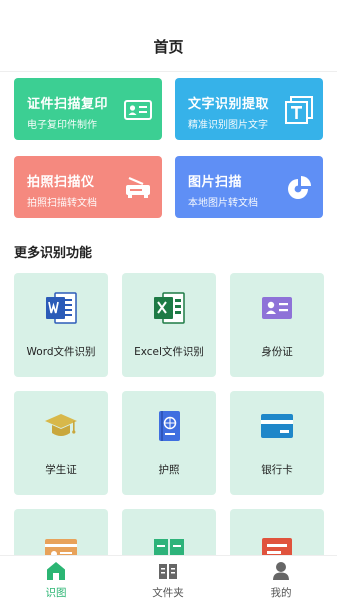  Describe the element at coordinates (169, 426) in the screenshot. I see `passport-icon` at that location.